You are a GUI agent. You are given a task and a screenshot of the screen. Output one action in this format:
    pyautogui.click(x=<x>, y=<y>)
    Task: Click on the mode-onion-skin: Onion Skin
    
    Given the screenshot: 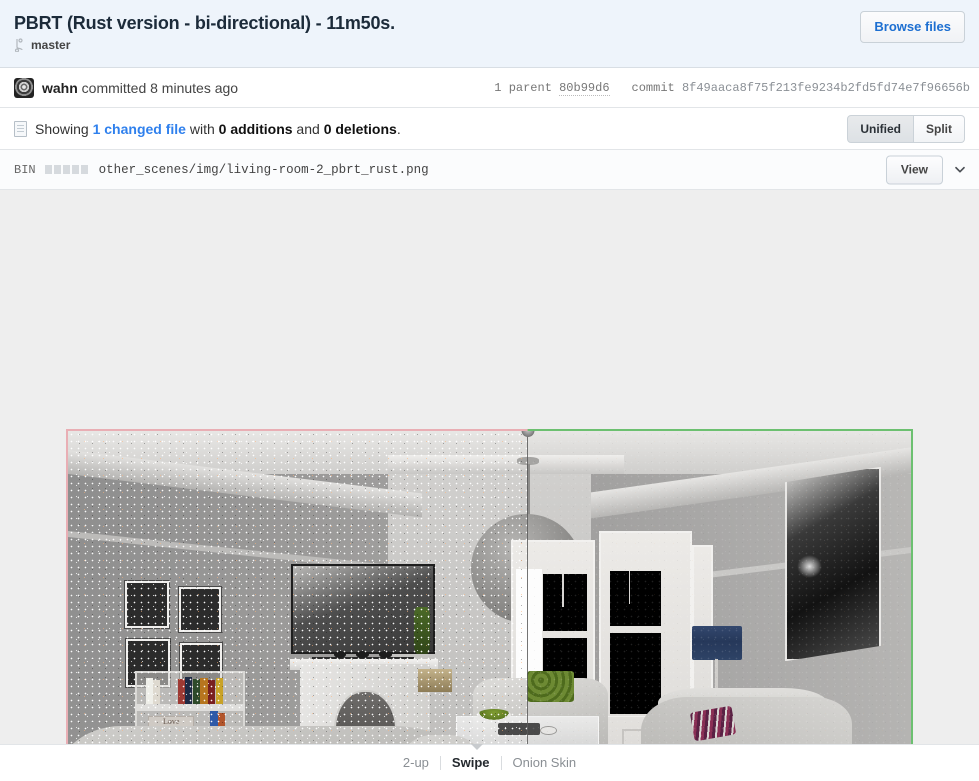 What is the action you would take?
    pyautogui.click(x=545, y=763)
    